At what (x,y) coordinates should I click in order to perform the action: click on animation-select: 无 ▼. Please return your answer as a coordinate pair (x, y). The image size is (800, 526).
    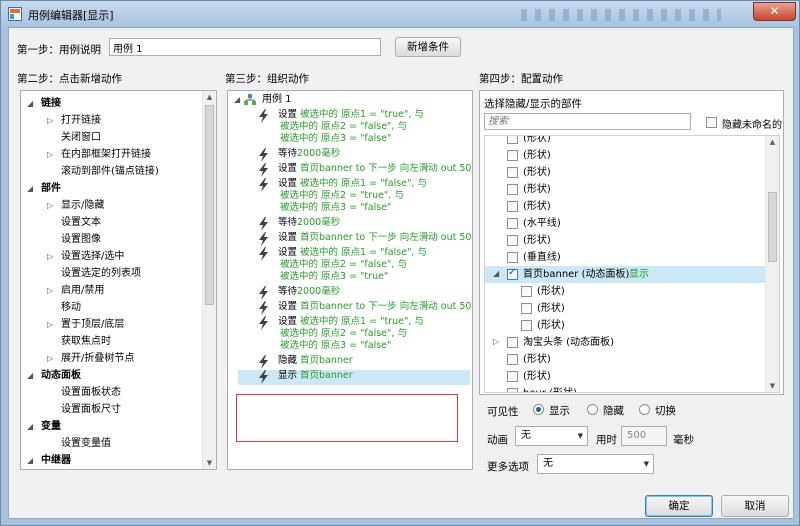
    Looking at the image, I should click on (551, 436).